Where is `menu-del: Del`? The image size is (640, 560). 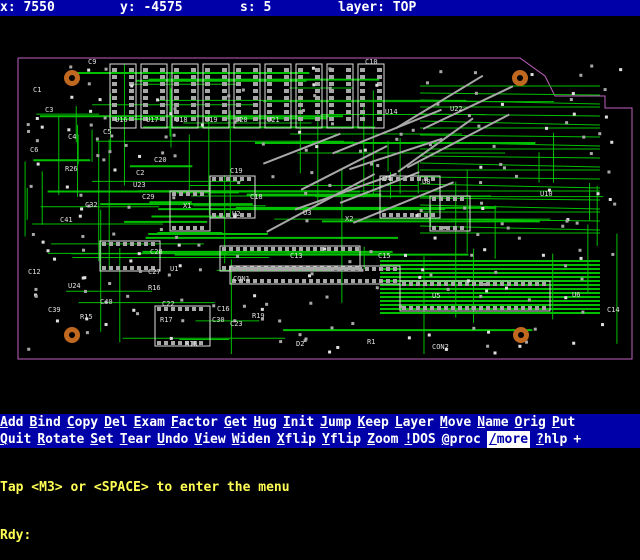
menu-del: Del is located at coordinates (115, 422).